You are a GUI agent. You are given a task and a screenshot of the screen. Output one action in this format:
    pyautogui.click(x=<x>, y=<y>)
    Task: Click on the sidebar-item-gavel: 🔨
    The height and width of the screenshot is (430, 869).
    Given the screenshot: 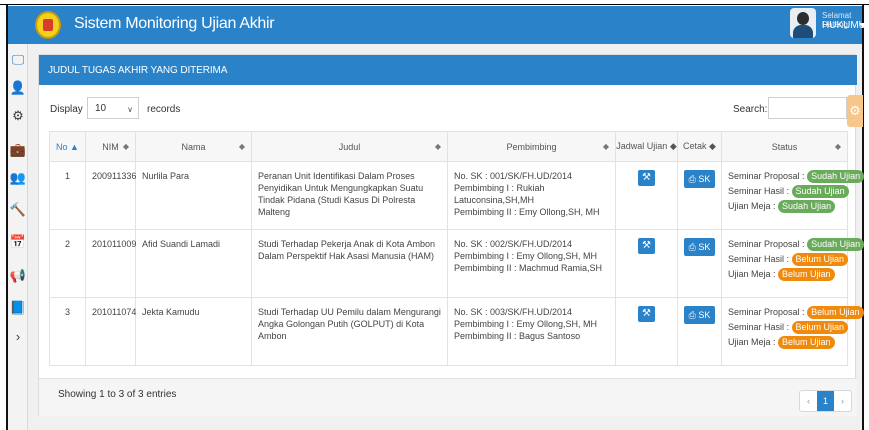 What is the action you would take?
    pyautogui.click(x=18, y=210)
    